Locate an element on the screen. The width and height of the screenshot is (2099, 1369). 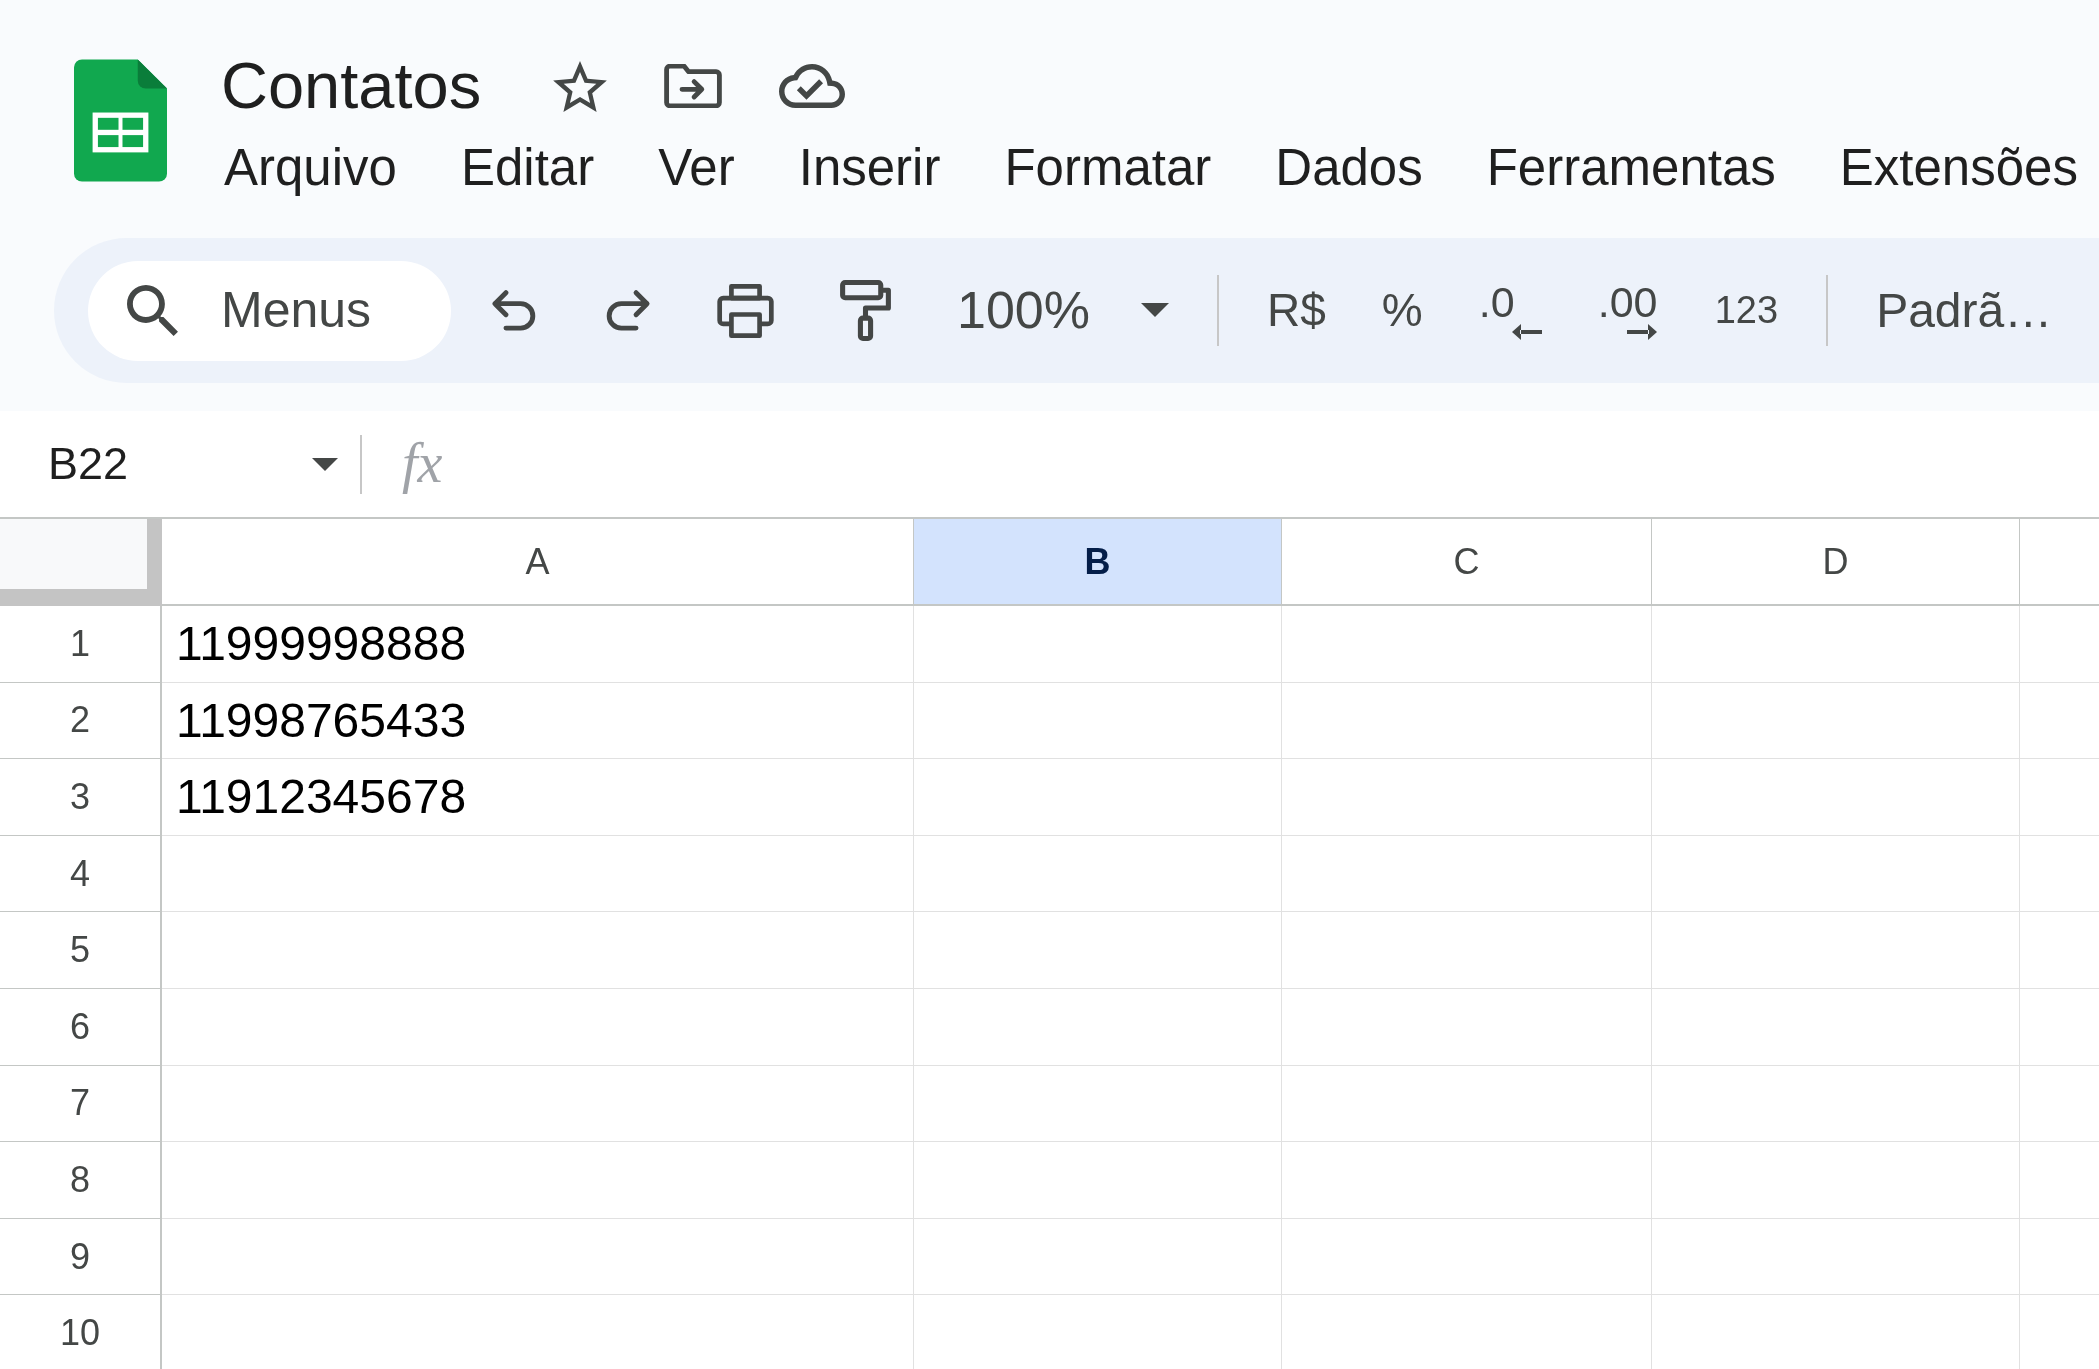
menu-item: Editar is located at coordinates (527, 168).